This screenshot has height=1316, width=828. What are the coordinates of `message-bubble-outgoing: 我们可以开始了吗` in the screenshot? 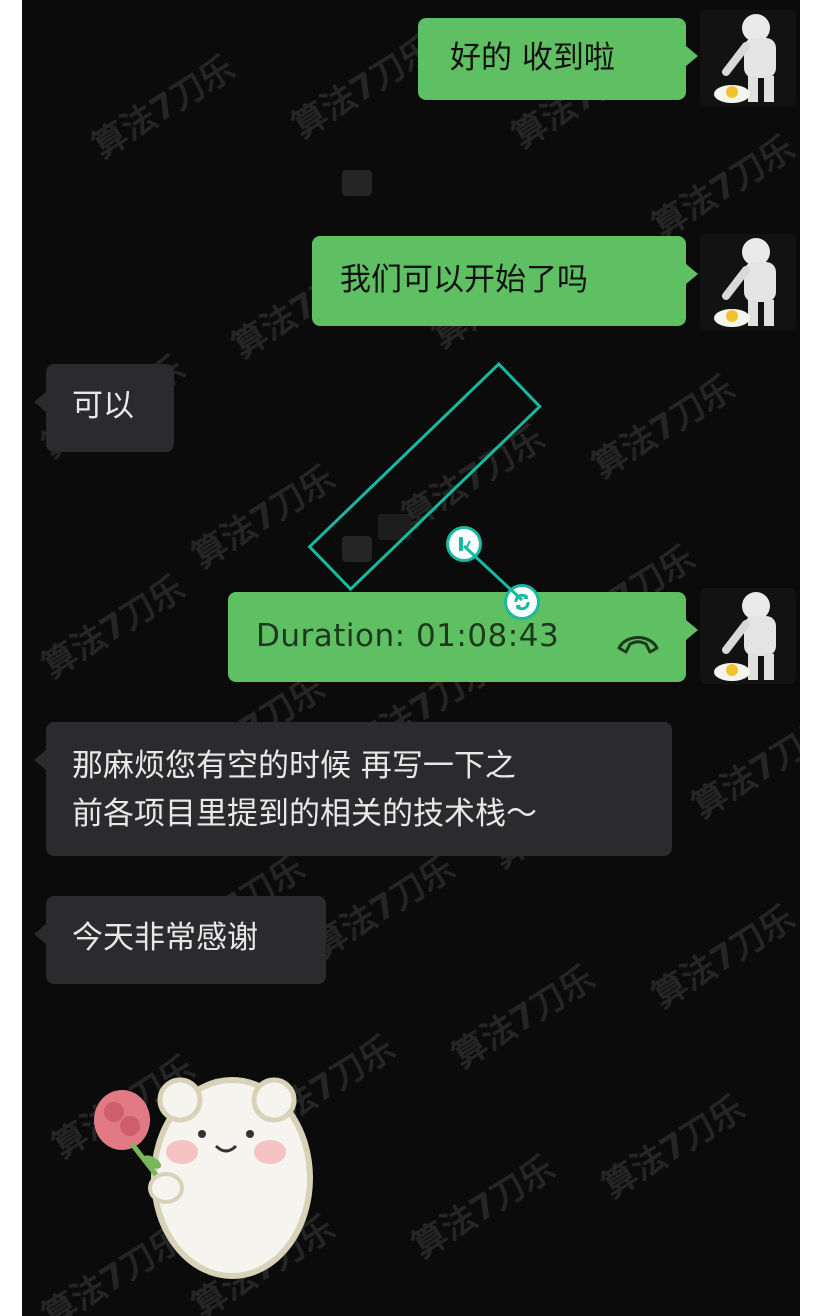 It's located at (505, 281).